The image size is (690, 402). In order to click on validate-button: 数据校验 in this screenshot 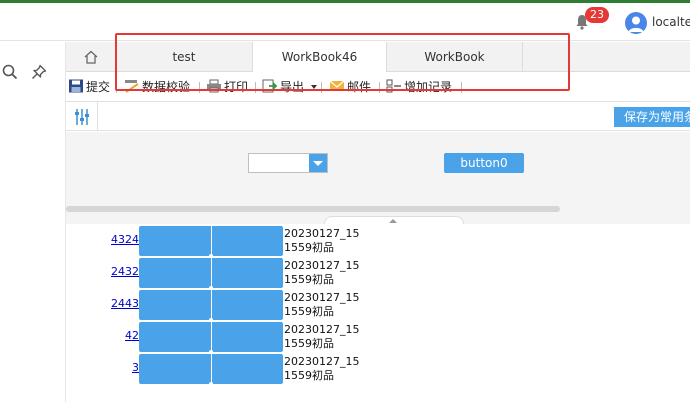, I will do `click(157, 87)`.